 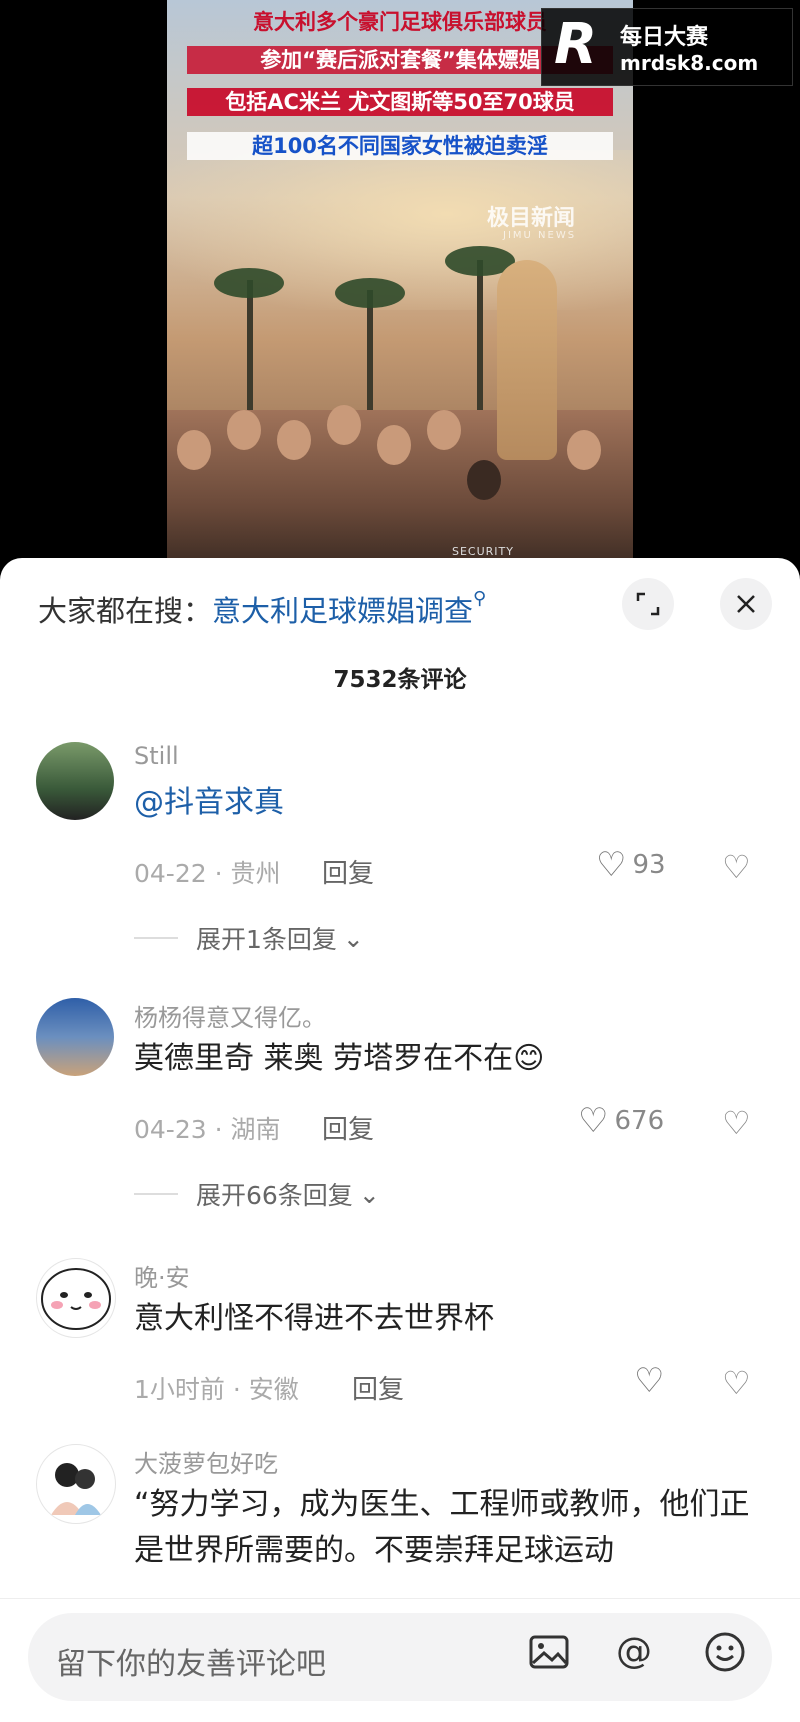 I want to click on close-icon, so click(x=746, y=604).